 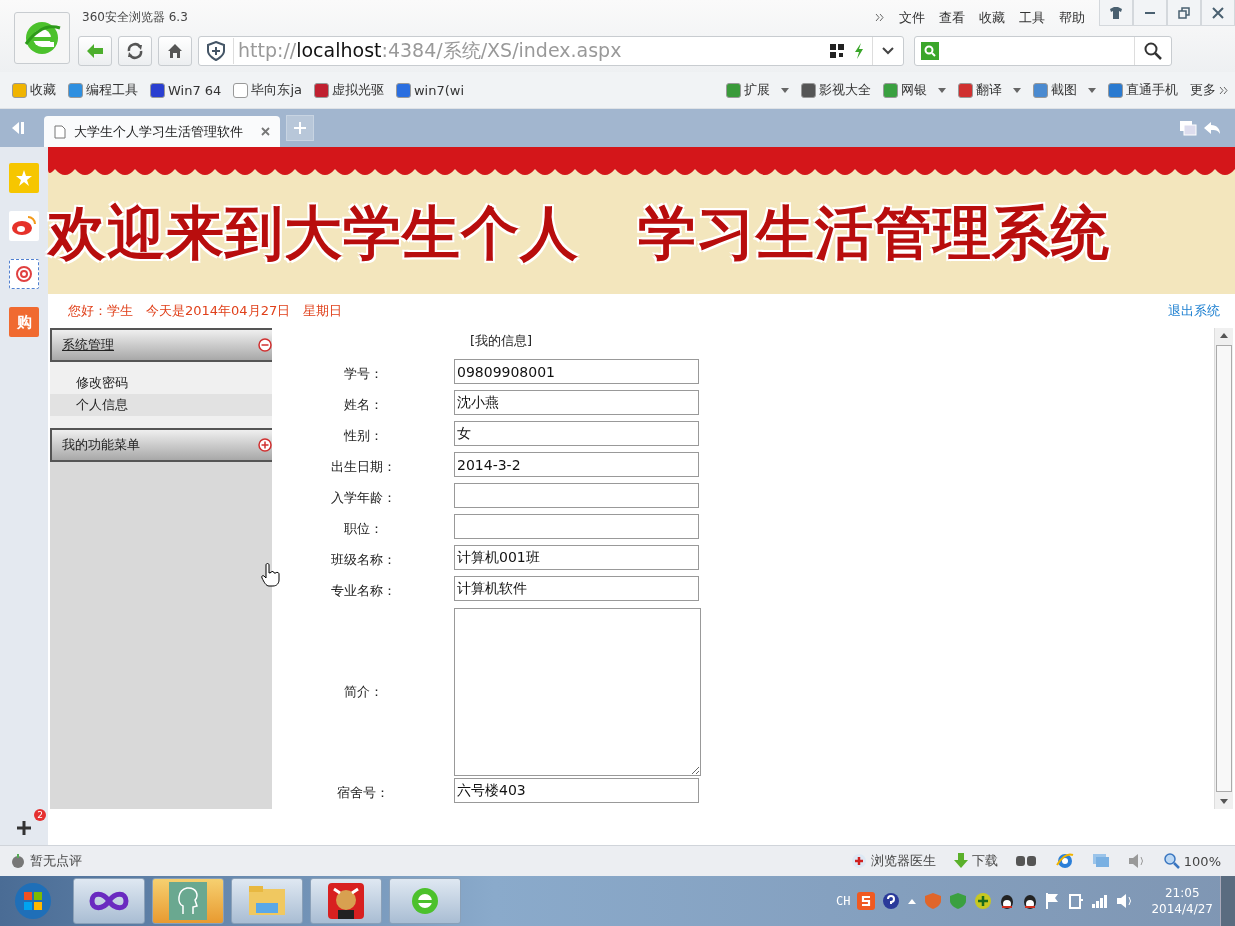 What do you see at coordinates (1043, 51) in the screenshot?
I see `search-field` at bounding box center [1043, 51].